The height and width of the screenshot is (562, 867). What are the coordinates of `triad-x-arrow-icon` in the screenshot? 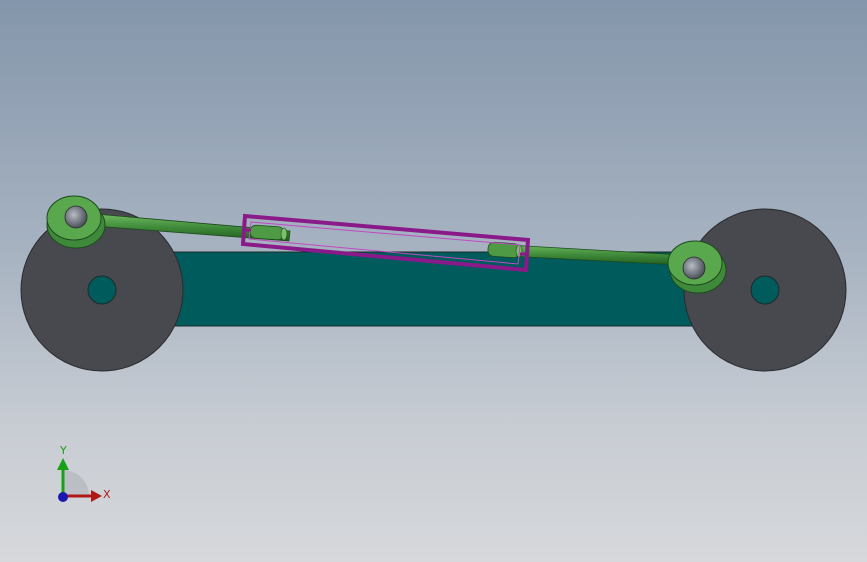 It's located at (96, 496).